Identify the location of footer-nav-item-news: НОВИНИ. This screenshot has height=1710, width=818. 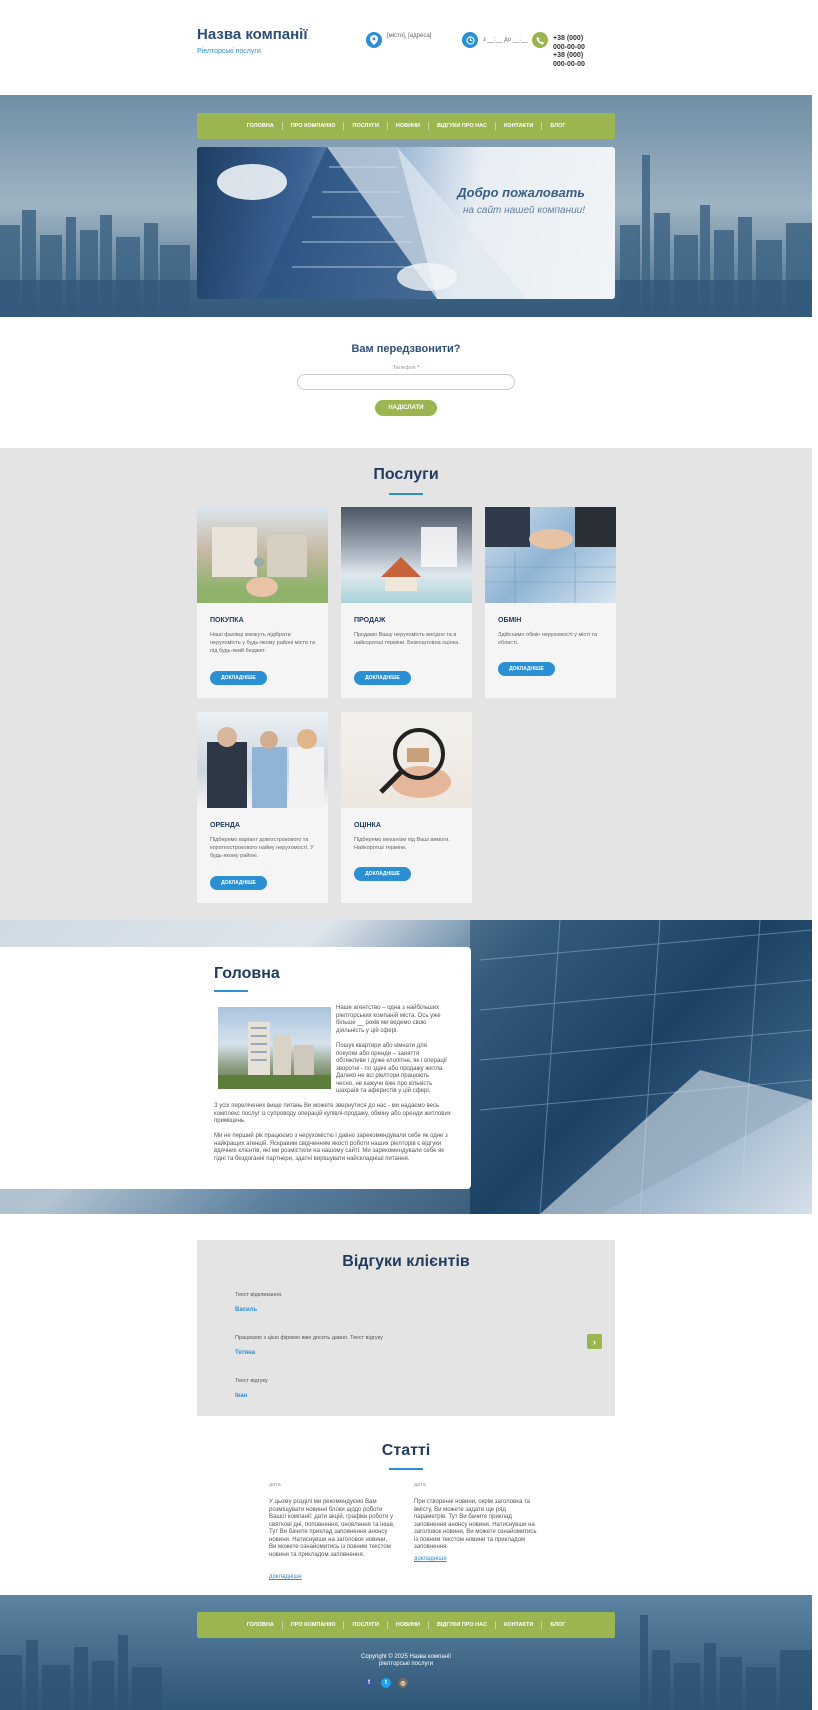
(409, 1625).